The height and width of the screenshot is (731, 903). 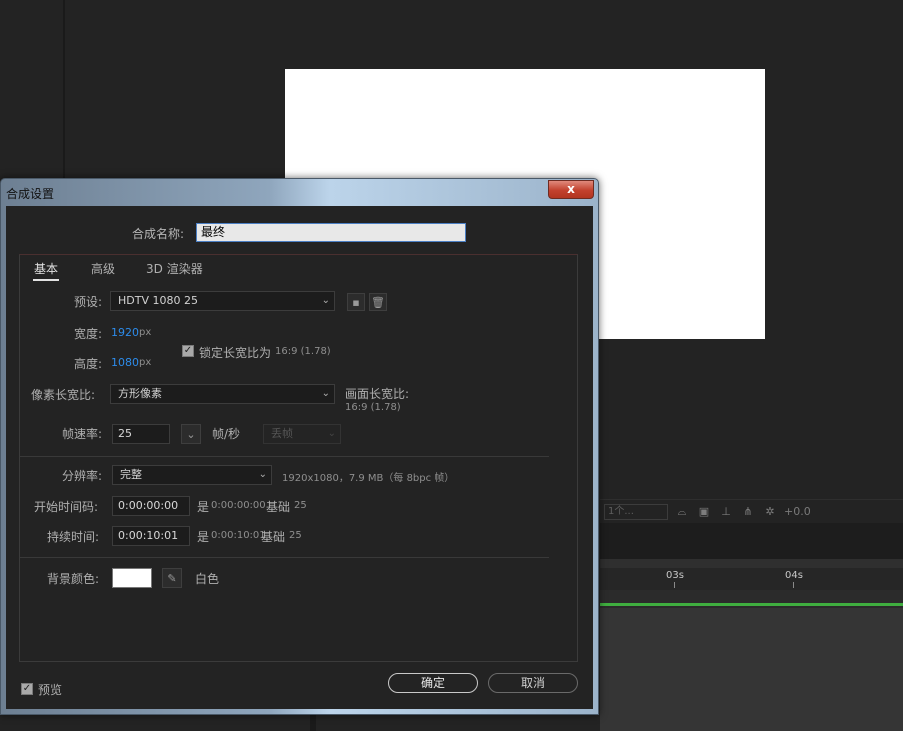 I want to click on lock-aspect-label: 锁定长宽比为, so click(x=235, y=352).